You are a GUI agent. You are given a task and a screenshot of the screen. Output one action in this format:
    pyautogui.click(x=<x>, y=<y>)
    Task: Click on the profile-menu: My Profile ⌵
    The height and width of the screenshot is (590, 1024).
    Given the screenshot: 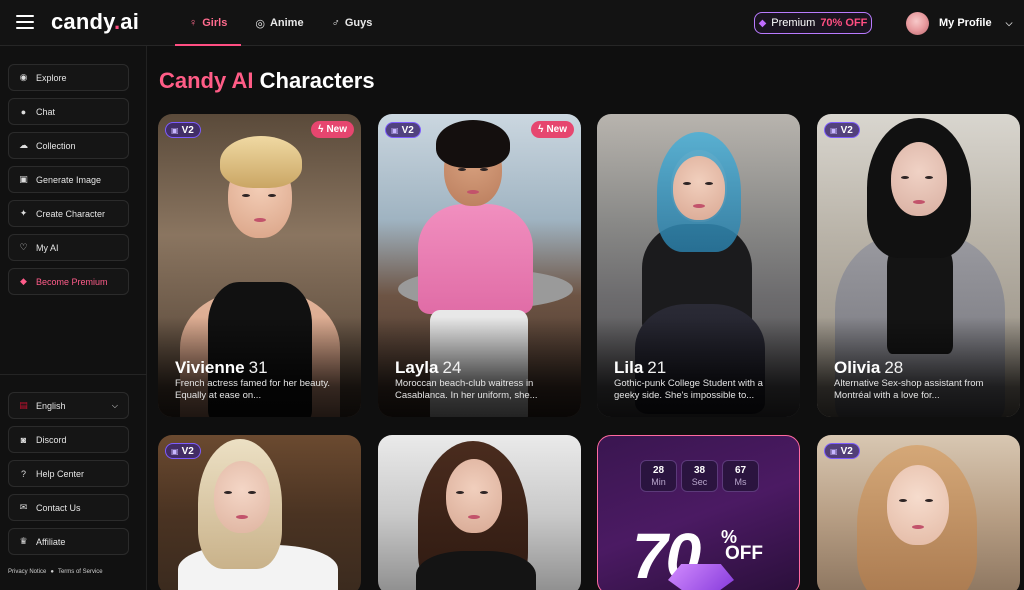 What is the action you would take?
    pyautogui.click(x=959, y=23)
    